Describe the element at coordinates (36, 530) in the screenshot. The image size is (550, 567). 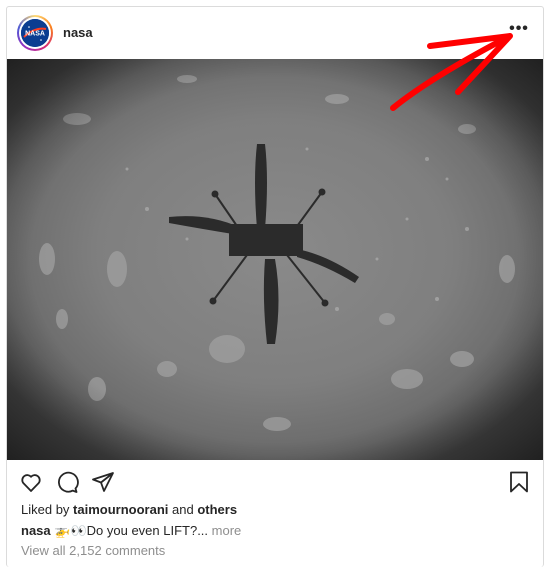
I see `caption-username: nasa` at that location.